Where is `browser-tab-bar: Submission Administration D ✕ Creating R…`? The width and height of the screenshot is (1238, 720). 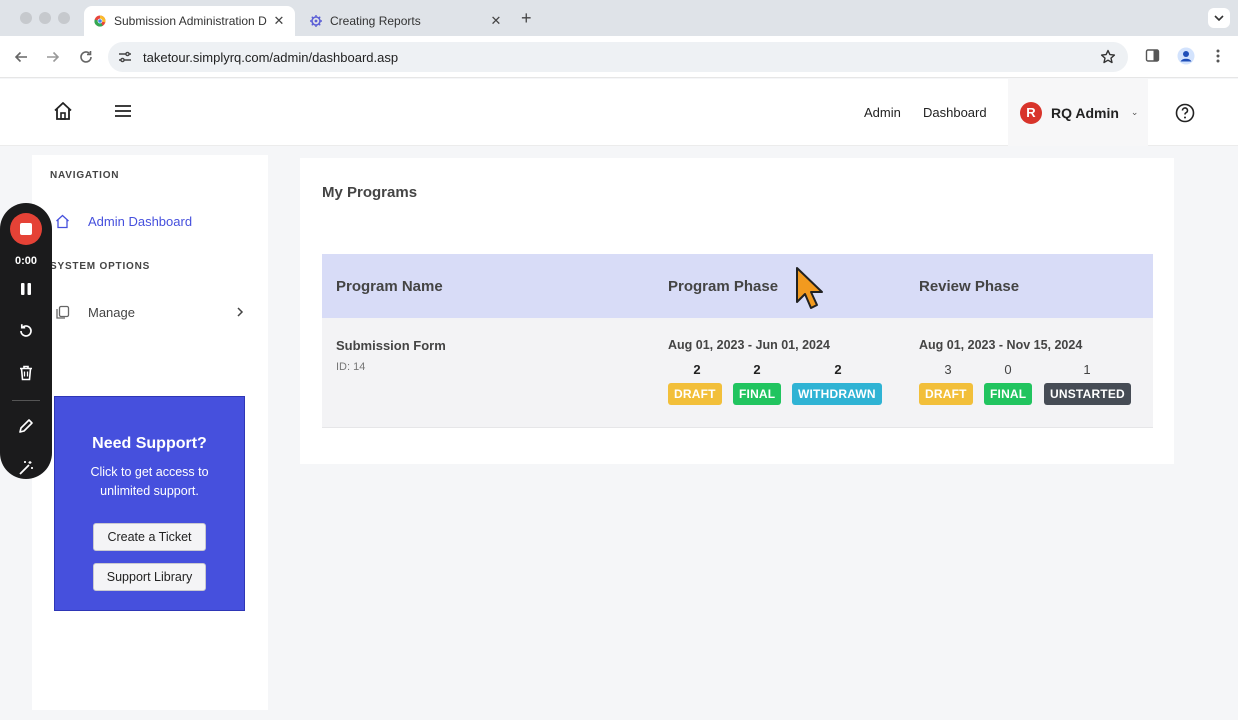 browser-tab-bar: Submission Administration D ✕ Creating R… is located at coordinates (619, 18).